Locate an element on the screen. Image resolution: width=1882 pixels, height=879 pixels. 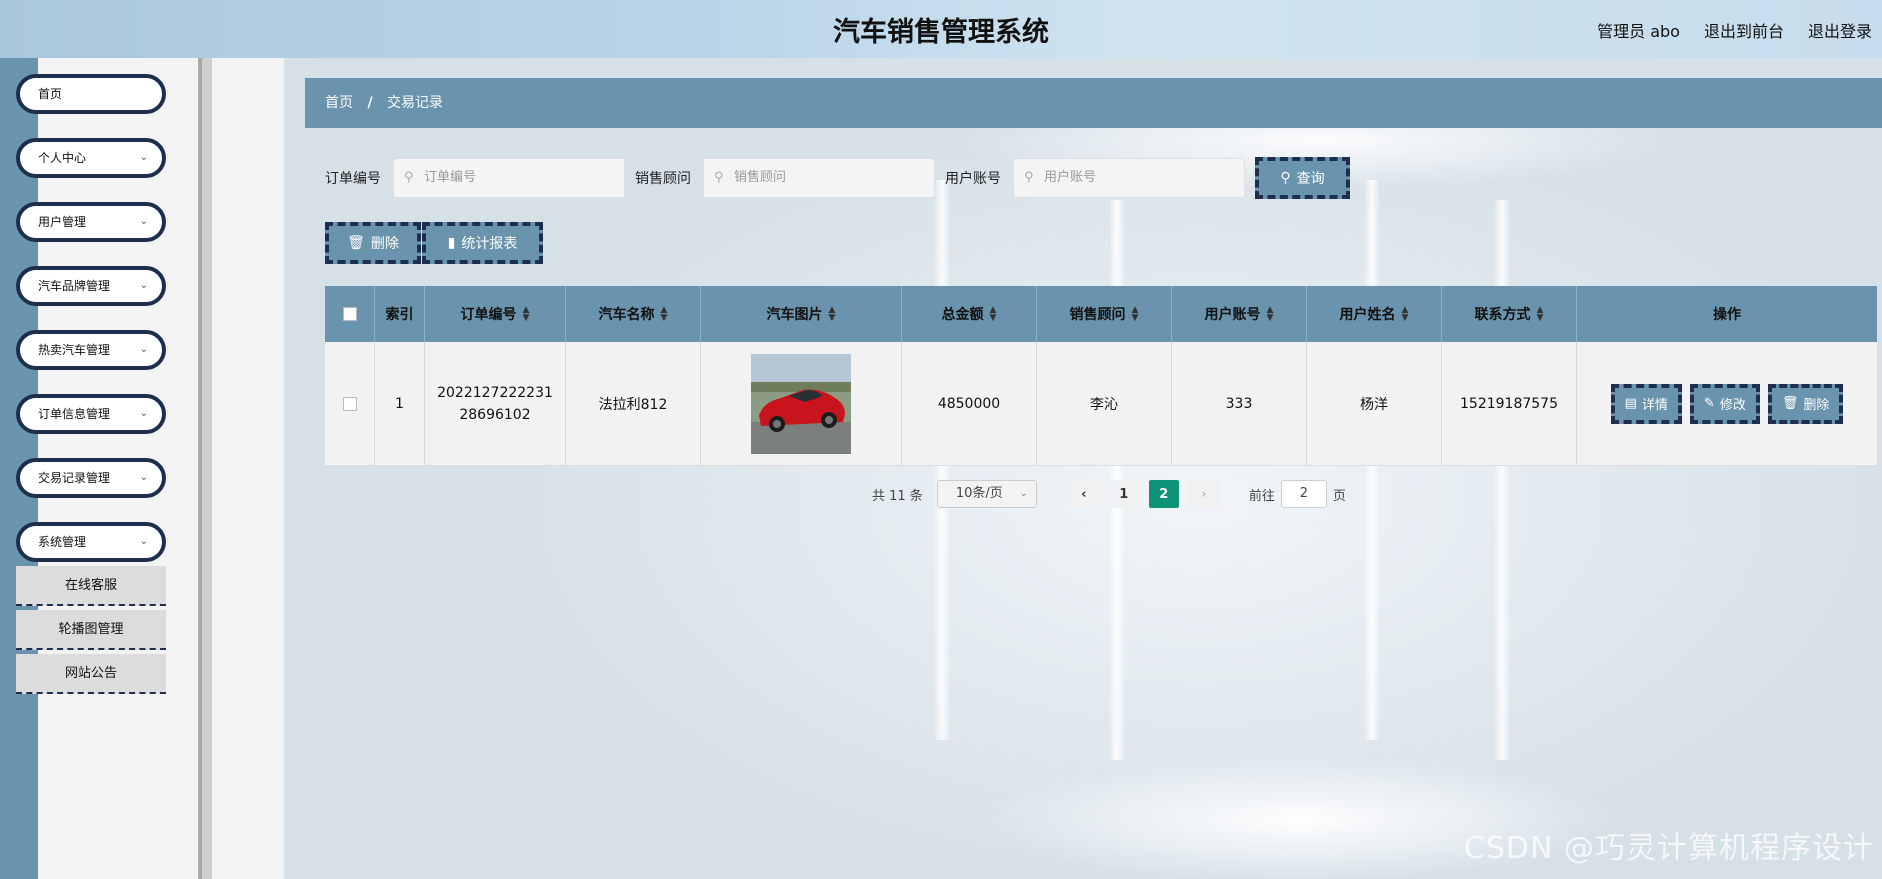
cell-index-value: 1 is located at coordinates (399, 403).